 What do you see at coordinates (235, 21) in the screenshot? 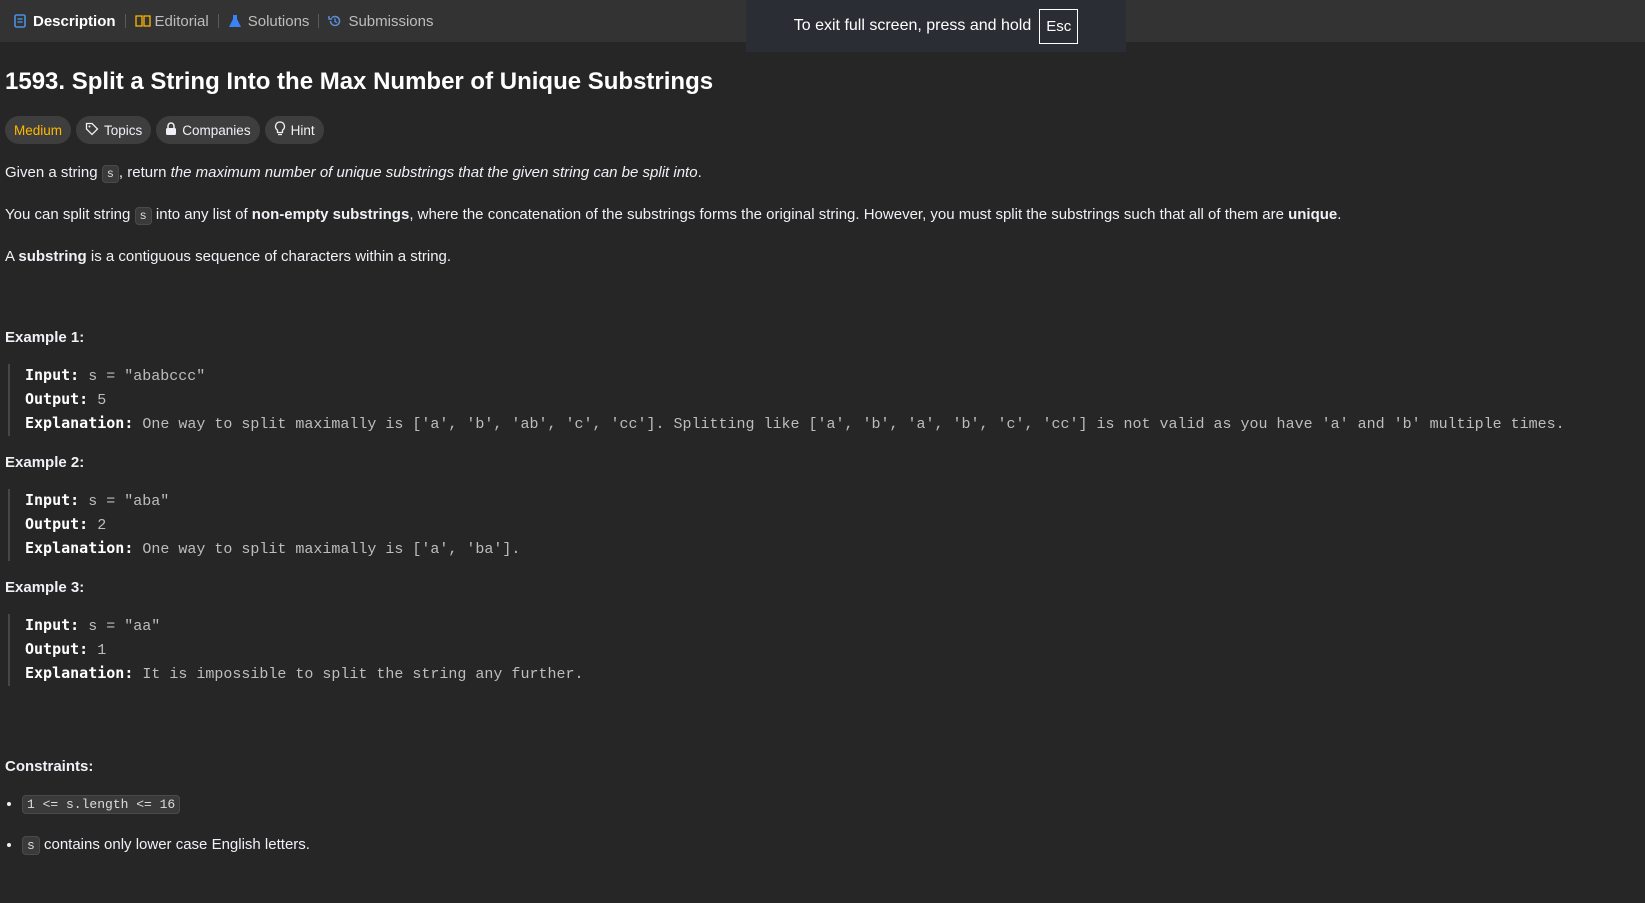
I see `flask-icon` at bounding box center [235, 21].